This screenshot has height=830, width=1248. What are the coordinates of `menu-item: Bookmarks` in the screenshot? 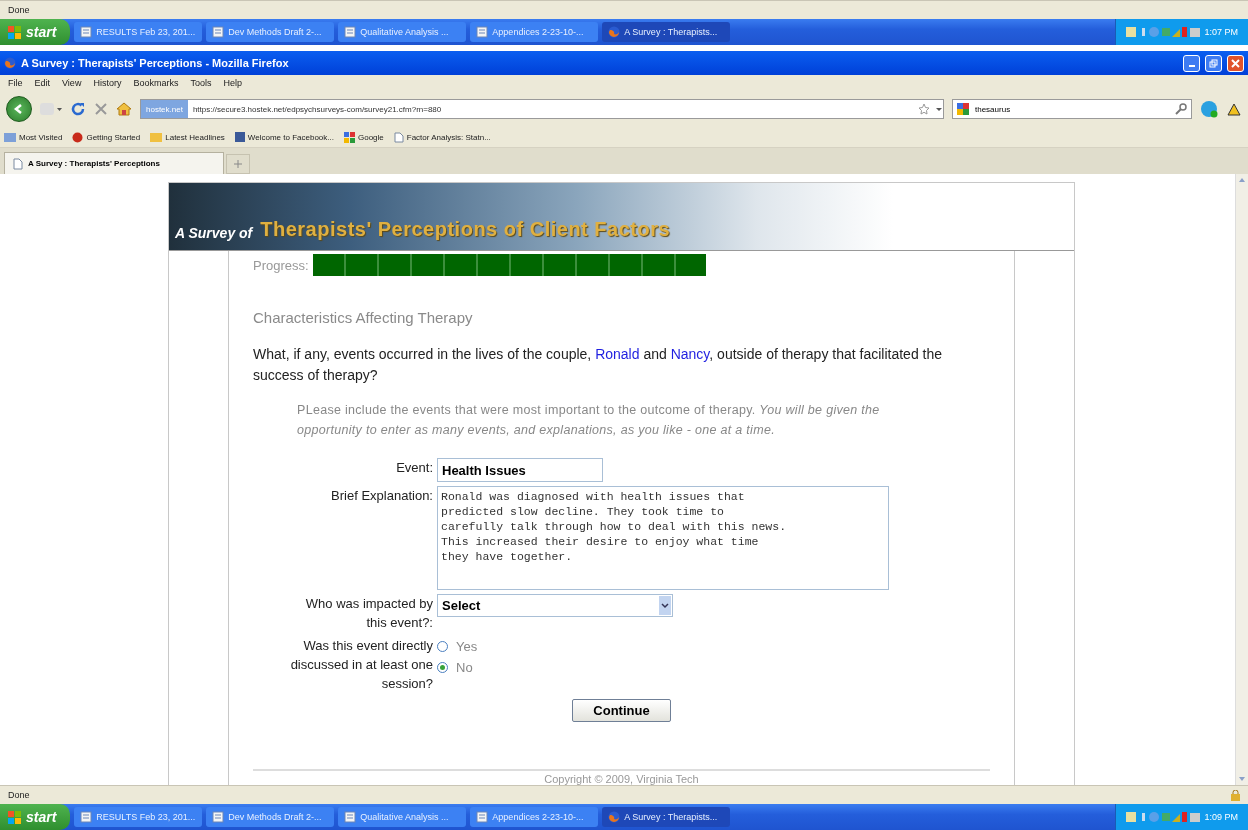 It's located at (156, 83).